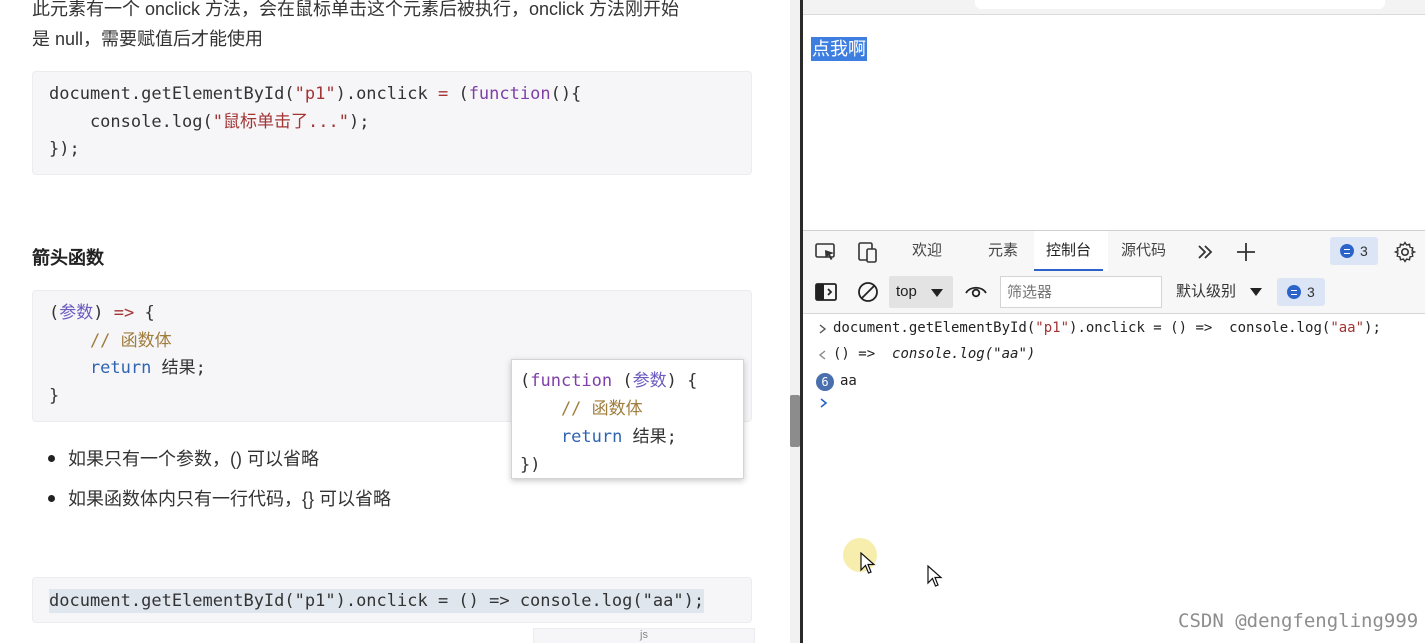  Describe the element at coordinates (795, 321) in the screenshot. I see `article-scrollbar-track` at that location.